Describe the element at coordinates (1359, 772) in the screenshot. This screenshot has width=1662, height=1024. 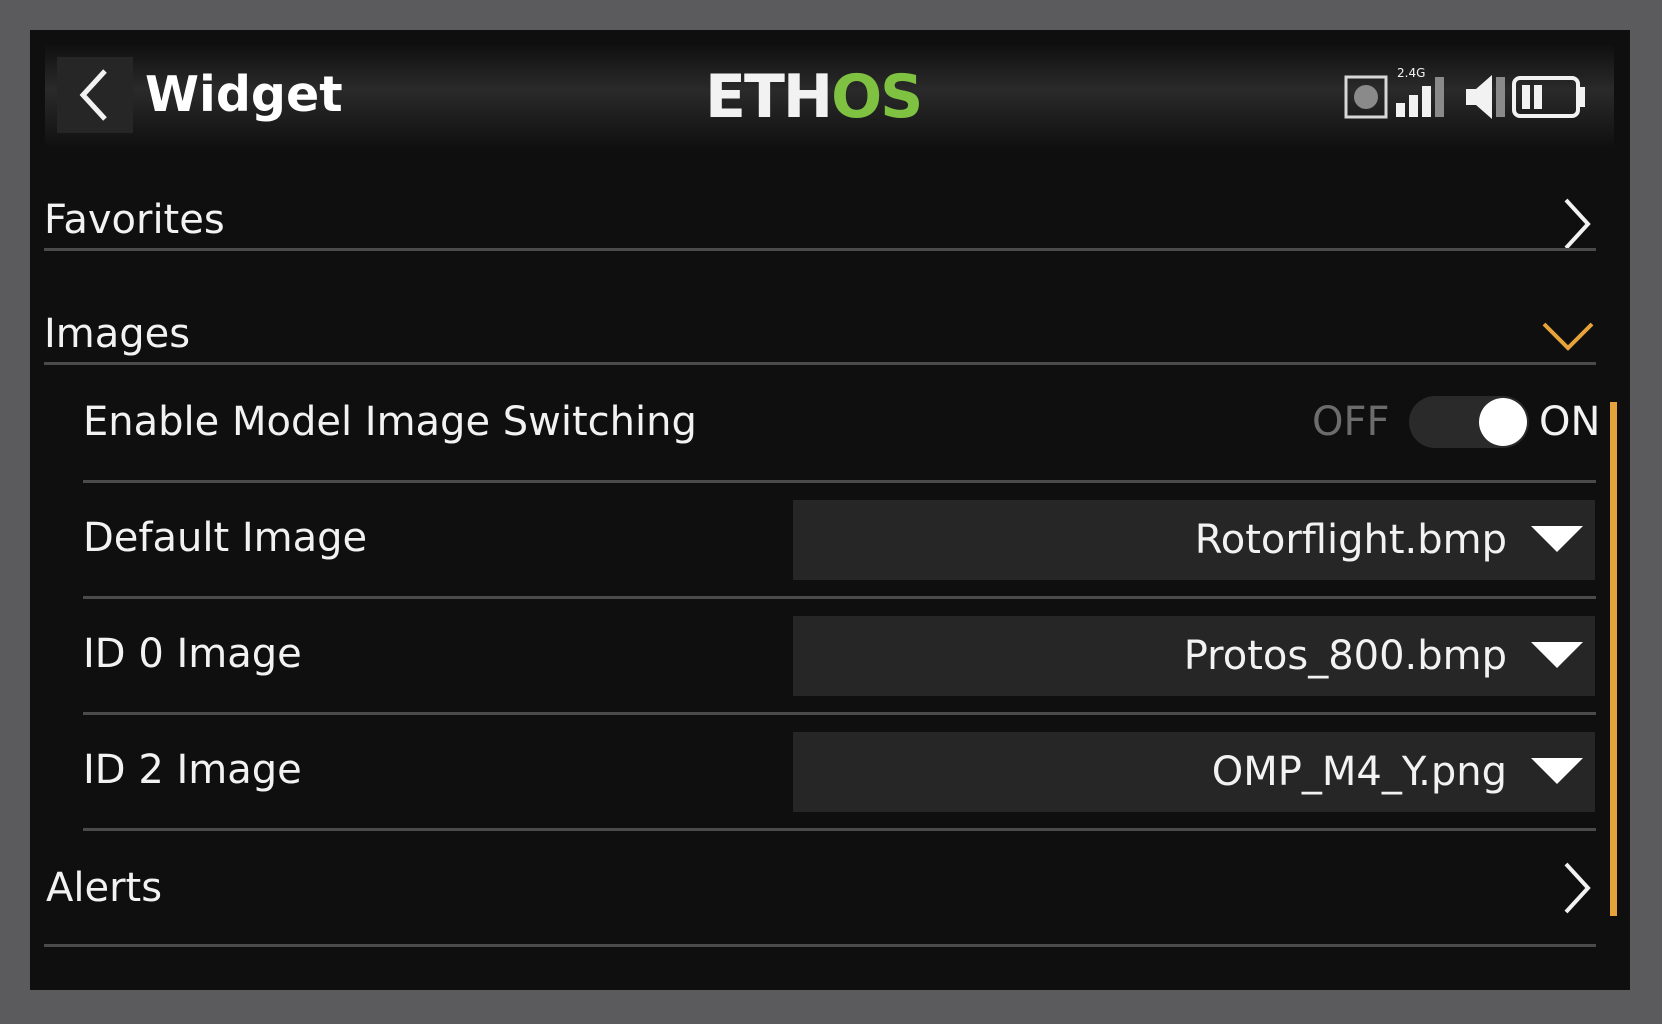
I see `id2-image-value: OMP_M4_Y.png` at that location.